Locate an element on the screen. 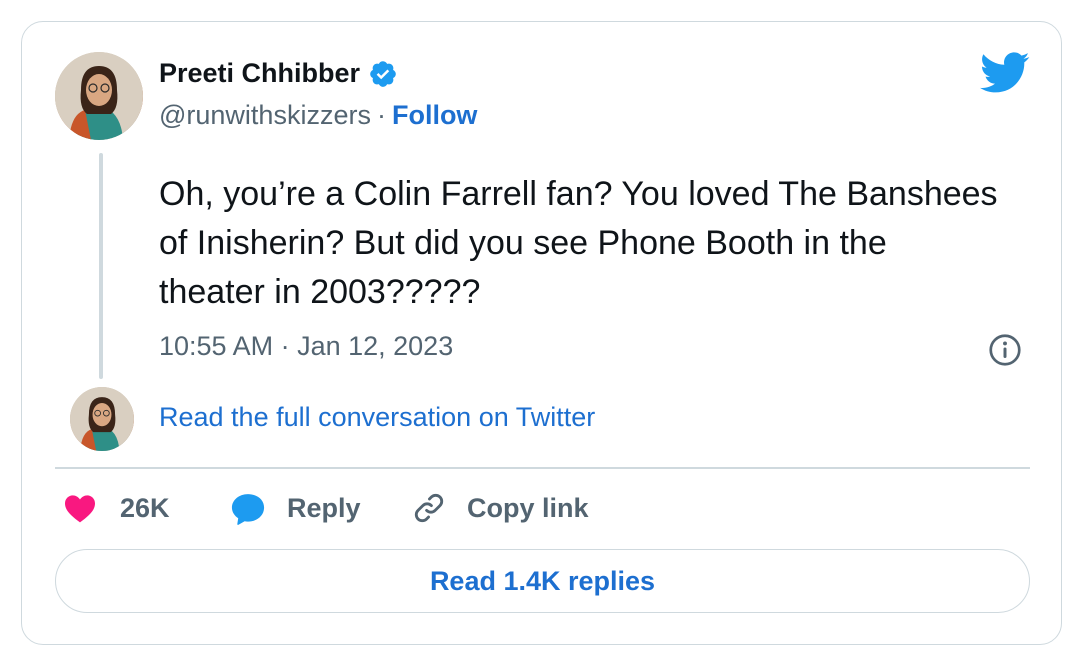 Image resolution: width=1083 pixels, height=662 pixels. read-full-conversation-link: Read the full conversation on Twitter is located at coordinates (377, 417).